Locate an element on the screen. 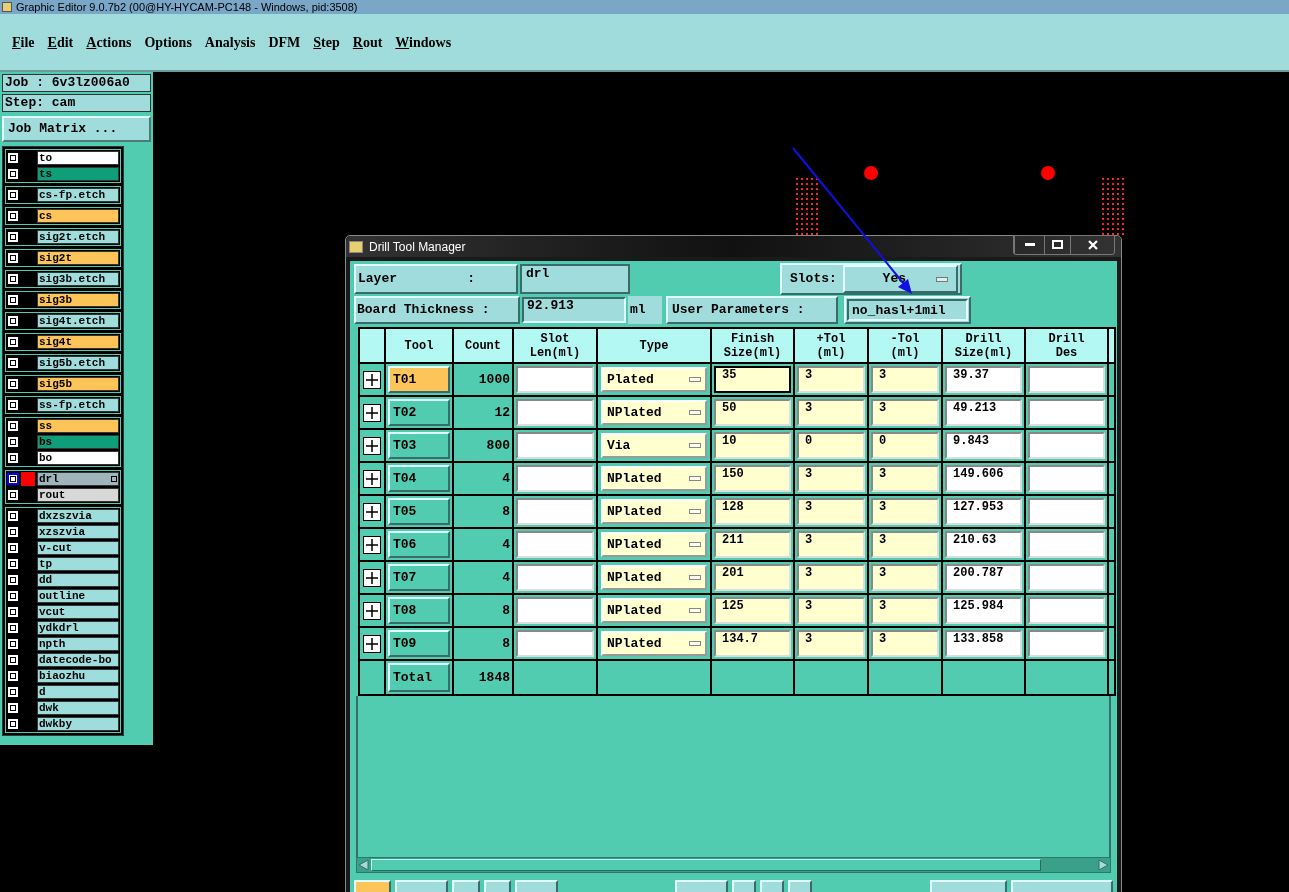 Image resolution: width=1289 pixels, height=892 pixels. finish-size-field: 35 is located at coordinates (752, 379).